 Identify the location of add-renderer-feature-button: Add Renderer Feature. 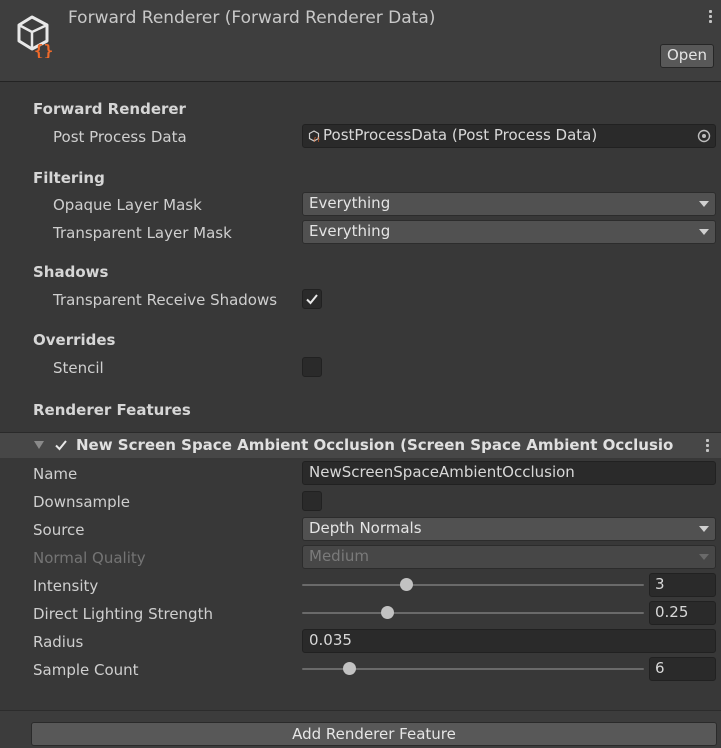
(374, 734).